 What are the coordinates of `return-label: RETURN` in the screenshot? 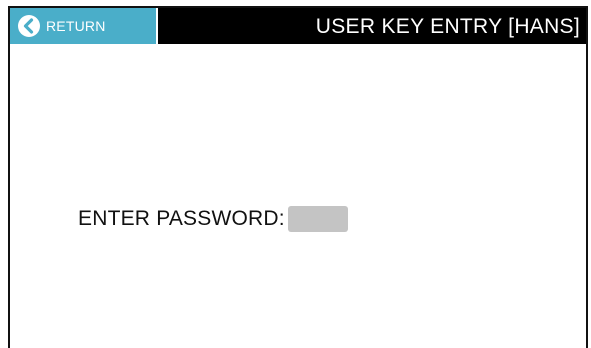 It's located at (76, 26).